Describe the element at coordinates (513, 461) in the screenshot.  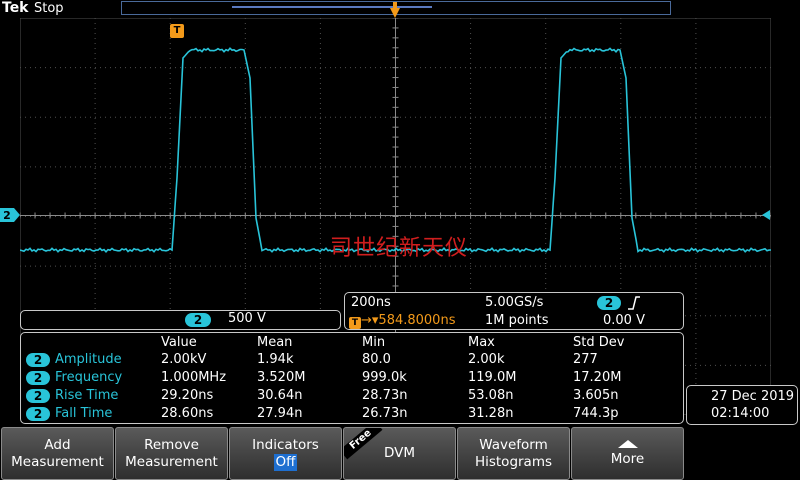
I see `softkey-label-line2: Histograms` at that location.